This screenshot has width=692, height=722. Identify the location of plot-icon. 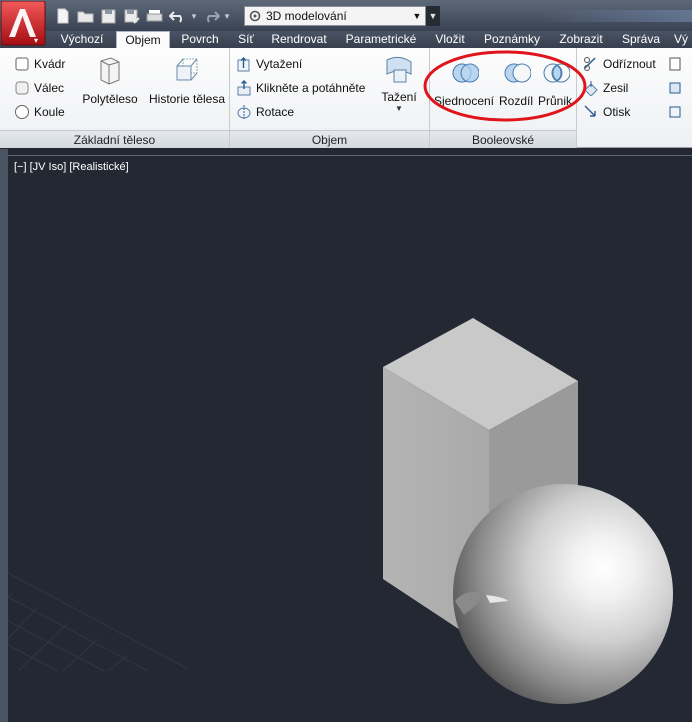
(154, 16).